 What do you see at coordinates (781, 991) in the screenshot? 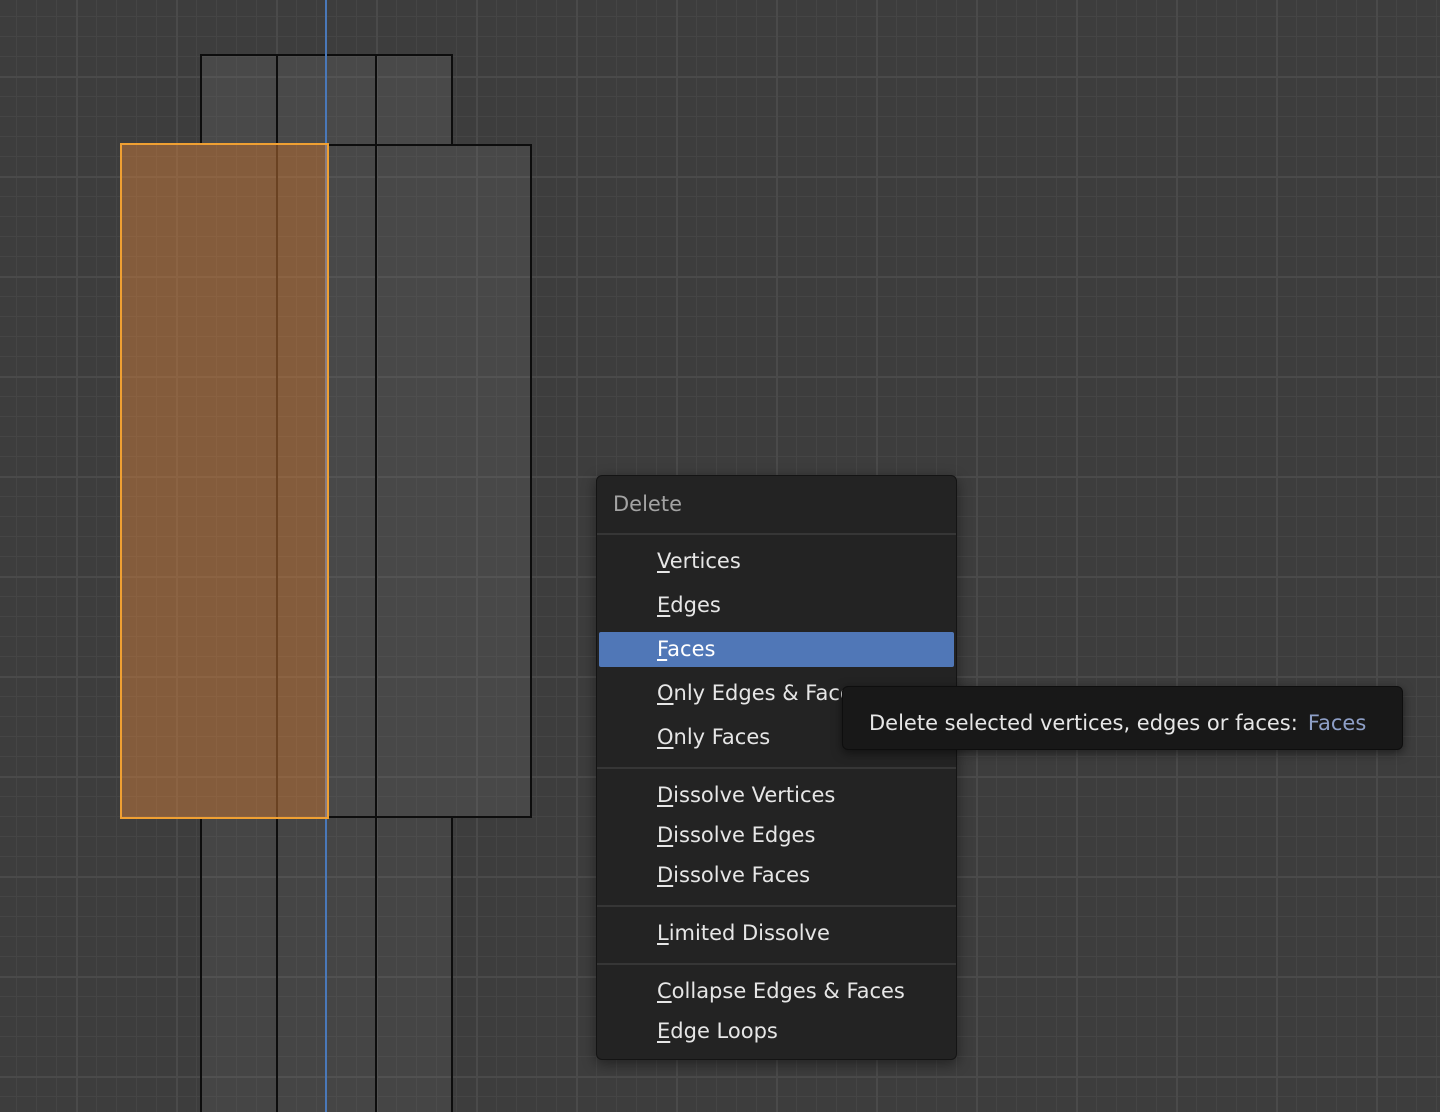
I see `menu-item-label: Collapse Edges & Faces` at bounding box center [781, 991].